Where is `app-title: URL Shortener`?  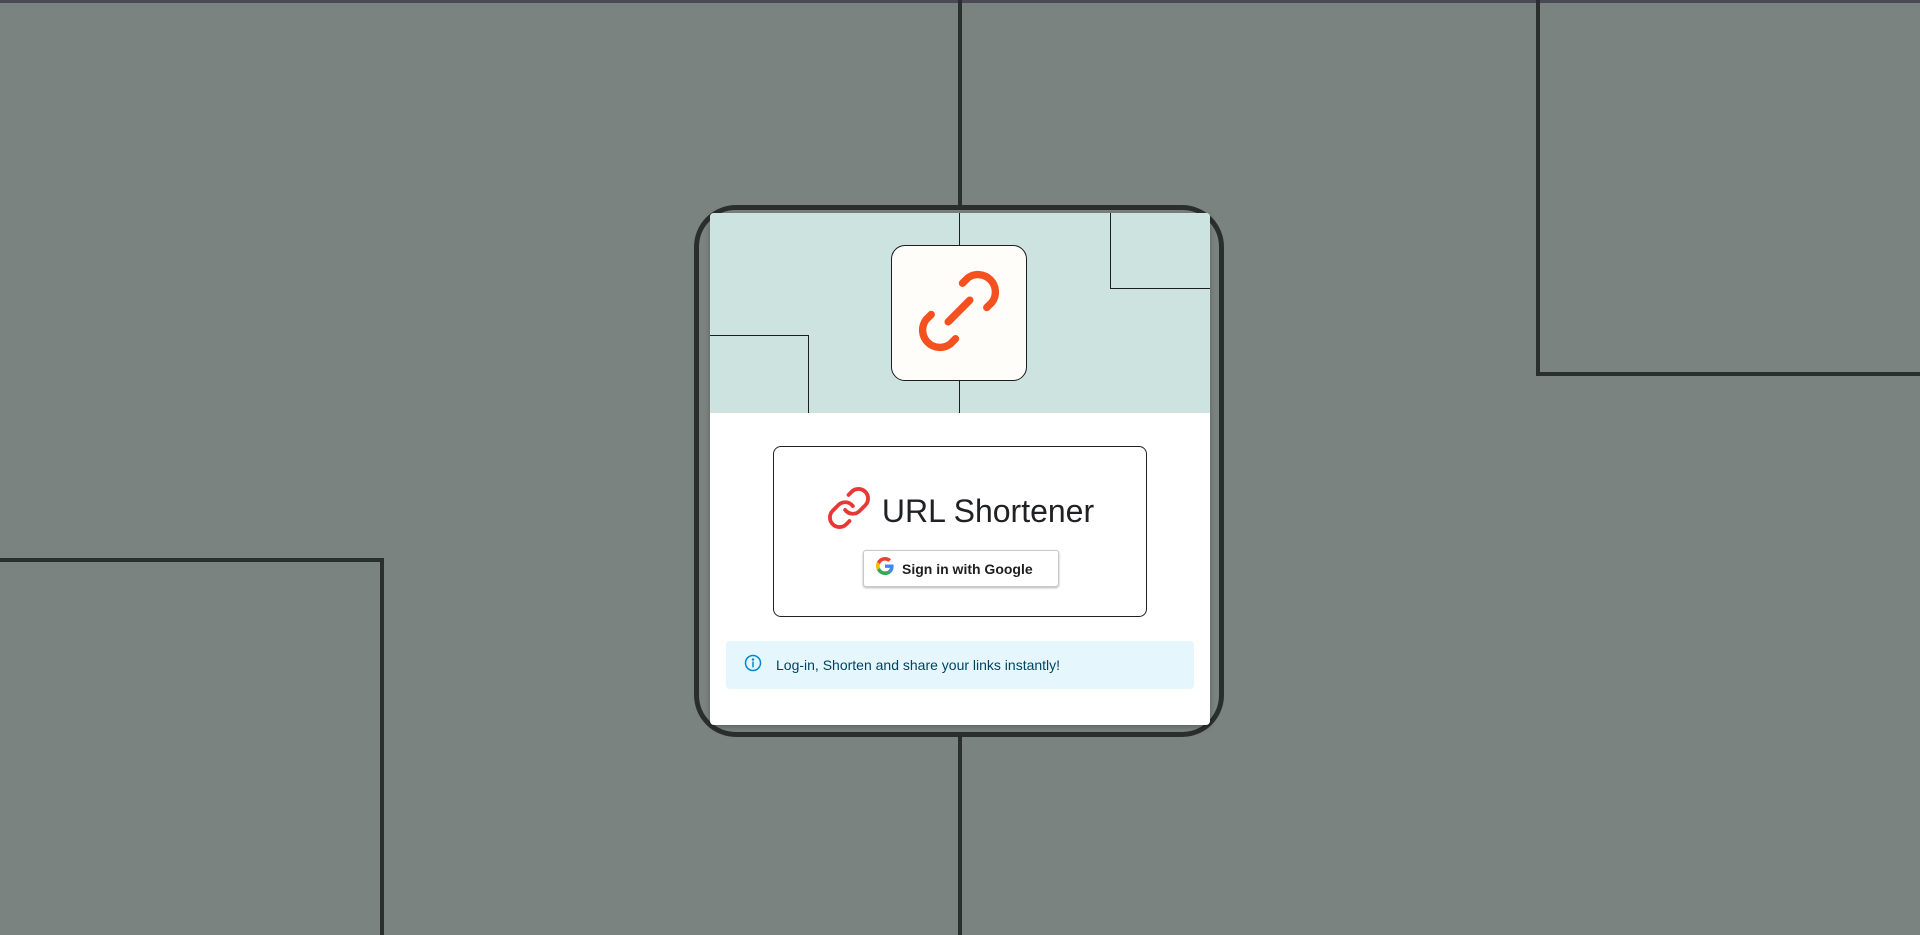 app-title: URL Shortener is located at coordinates (988, 510).